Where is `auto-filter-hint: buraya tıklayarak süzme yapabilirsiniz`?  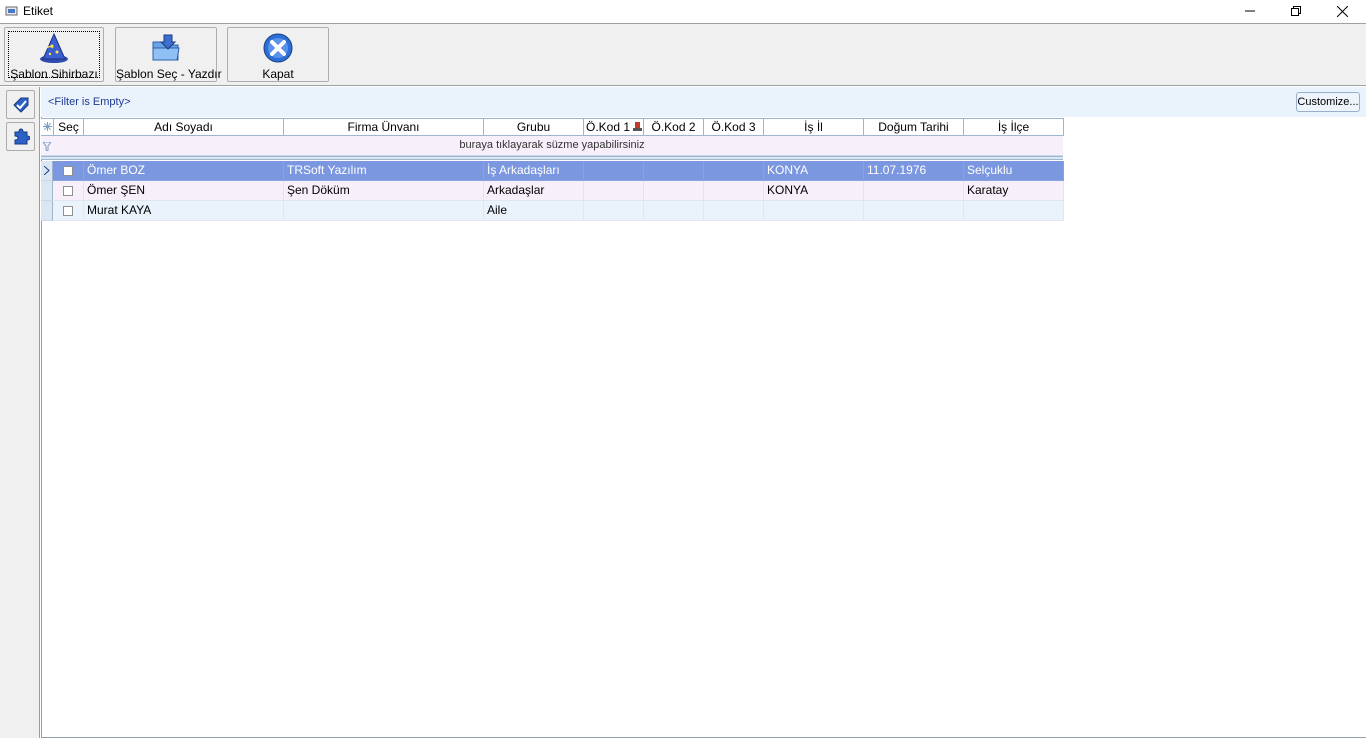
auto-filter-hint: buraya tıklayarak süzme yapabilirsiniz is located at coordinates (552, 145).